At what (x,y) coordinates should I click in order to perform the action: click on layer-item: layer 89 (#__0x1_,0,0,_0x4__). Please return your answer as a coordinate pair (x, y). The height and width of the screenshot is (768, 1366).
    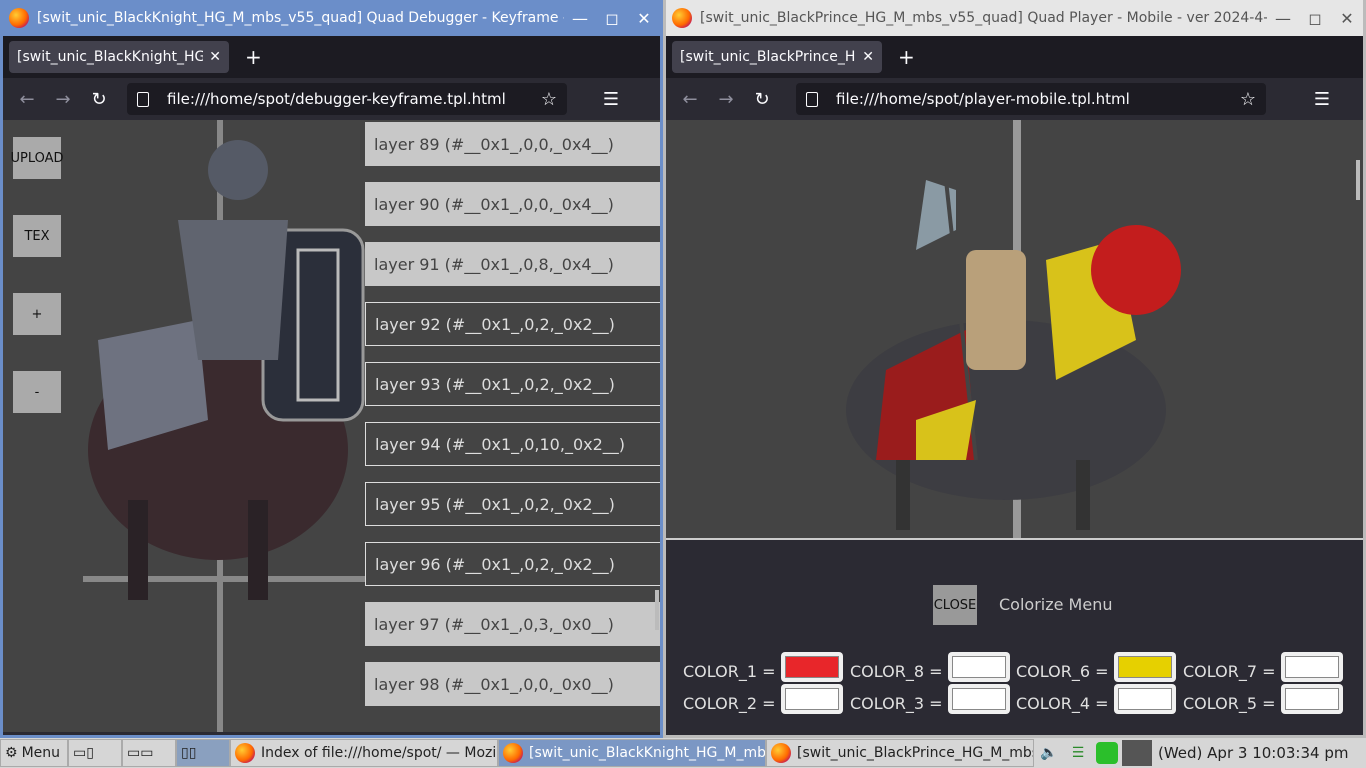
    Looking at the image, I should click on (512, 144).